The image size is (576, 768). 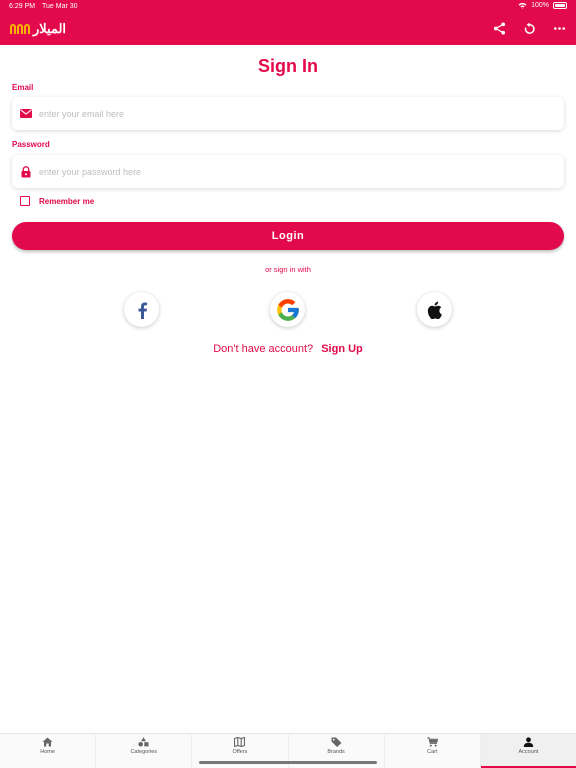 I want to click on wifi-icon, so click(x=522, y=5).